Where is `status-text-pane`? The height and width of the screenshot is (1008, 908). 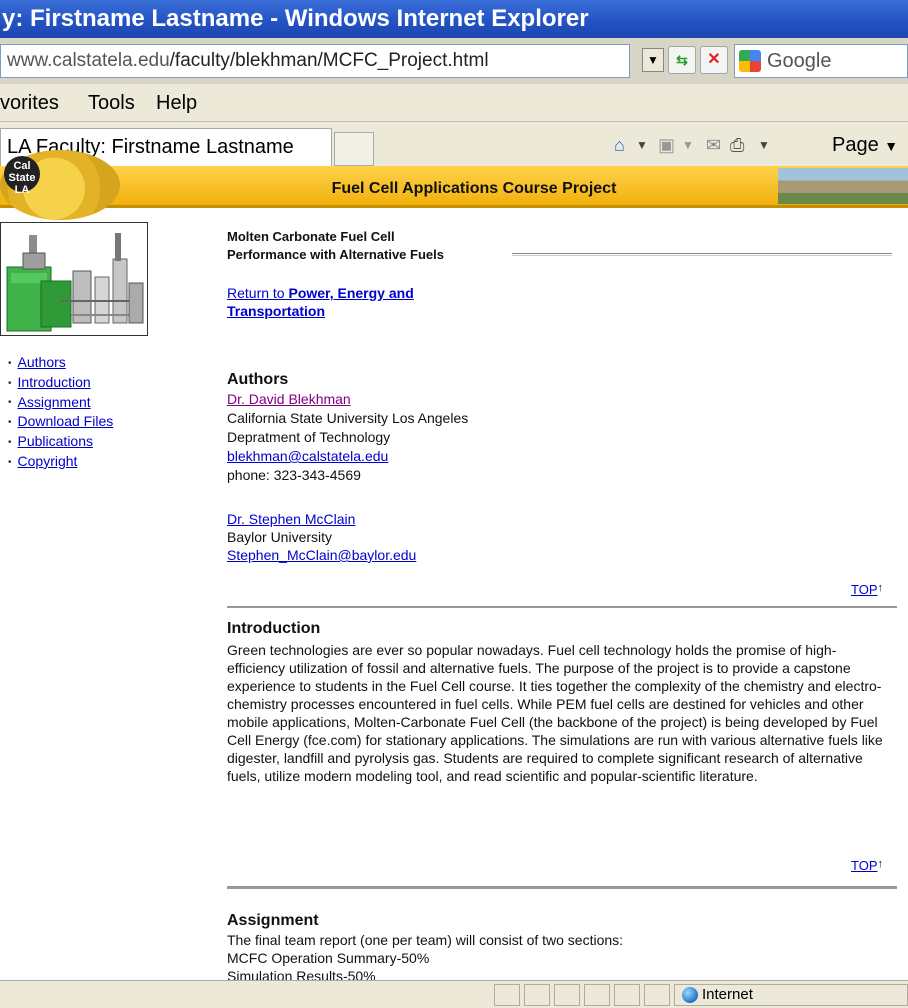 status-text-pane is located at coordinates (243, 995).